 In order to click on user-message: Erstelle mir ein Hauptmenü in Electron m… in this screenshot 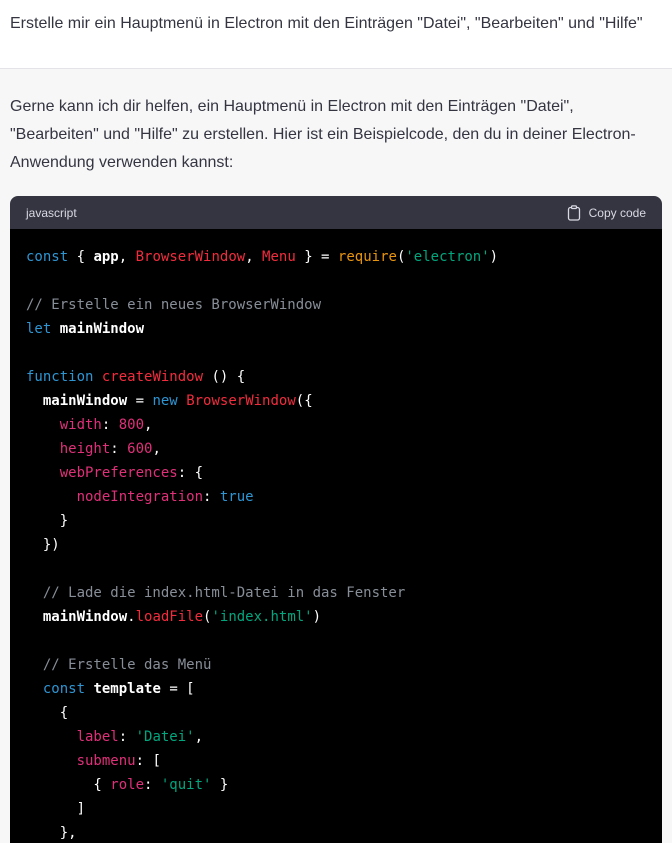, I will do `click(336, 34)`.